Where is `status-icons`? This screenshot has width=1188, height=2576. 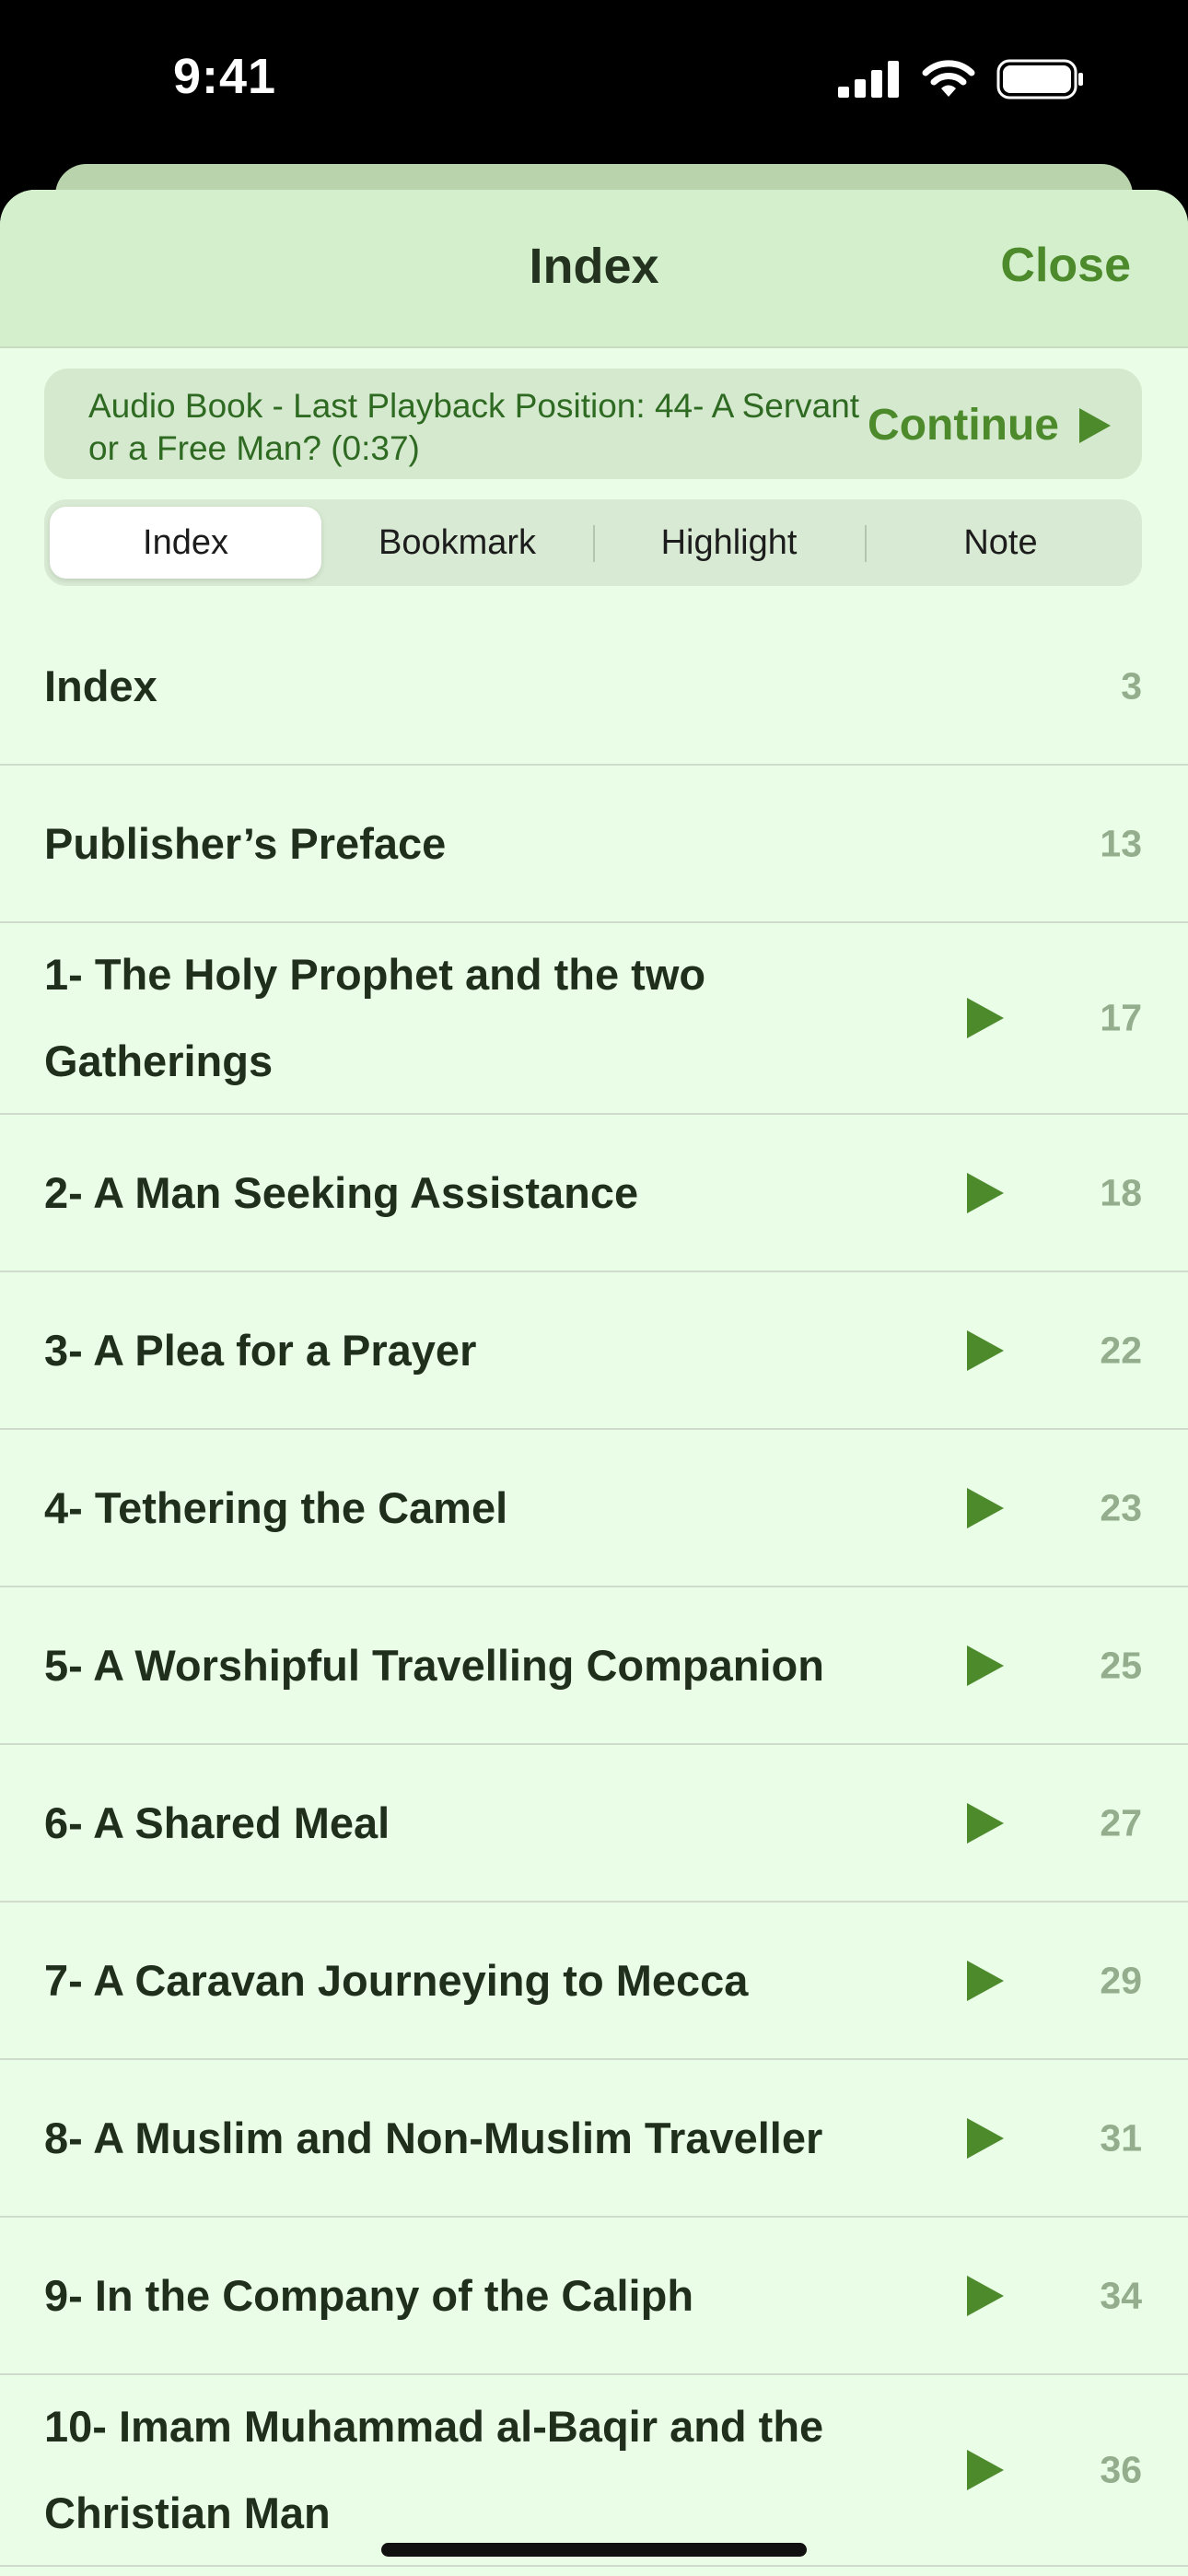 status-icons is located at coordinates (961, 79).